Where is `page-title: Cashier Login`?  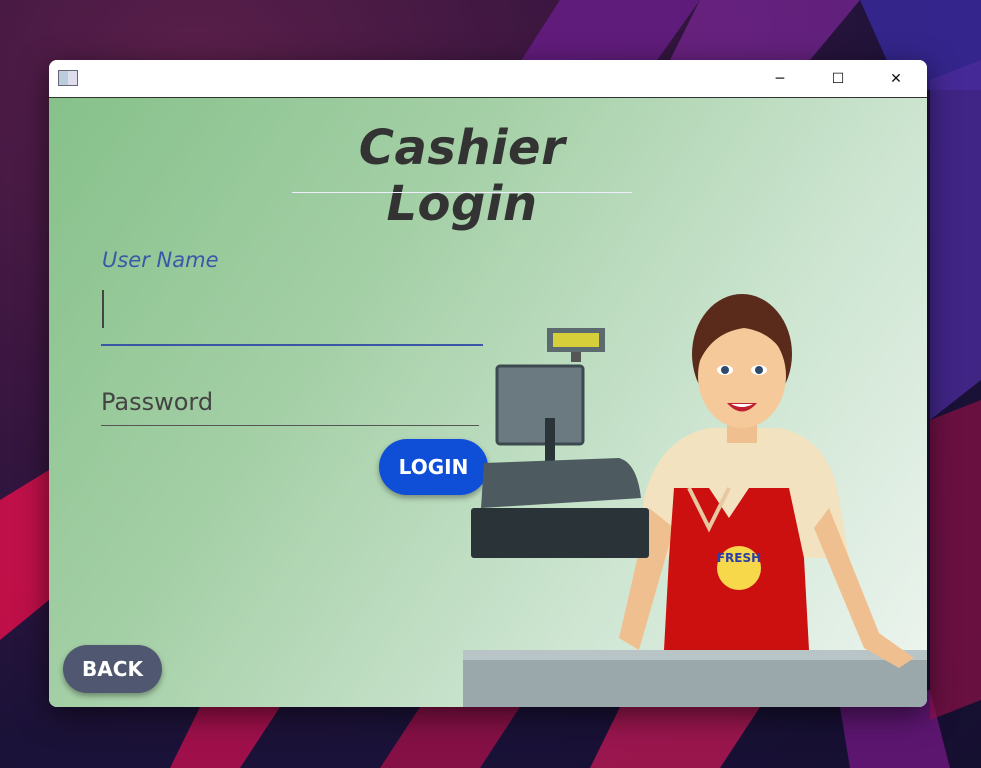 page-title: Cashier Login is located at coordinates (462, 176).